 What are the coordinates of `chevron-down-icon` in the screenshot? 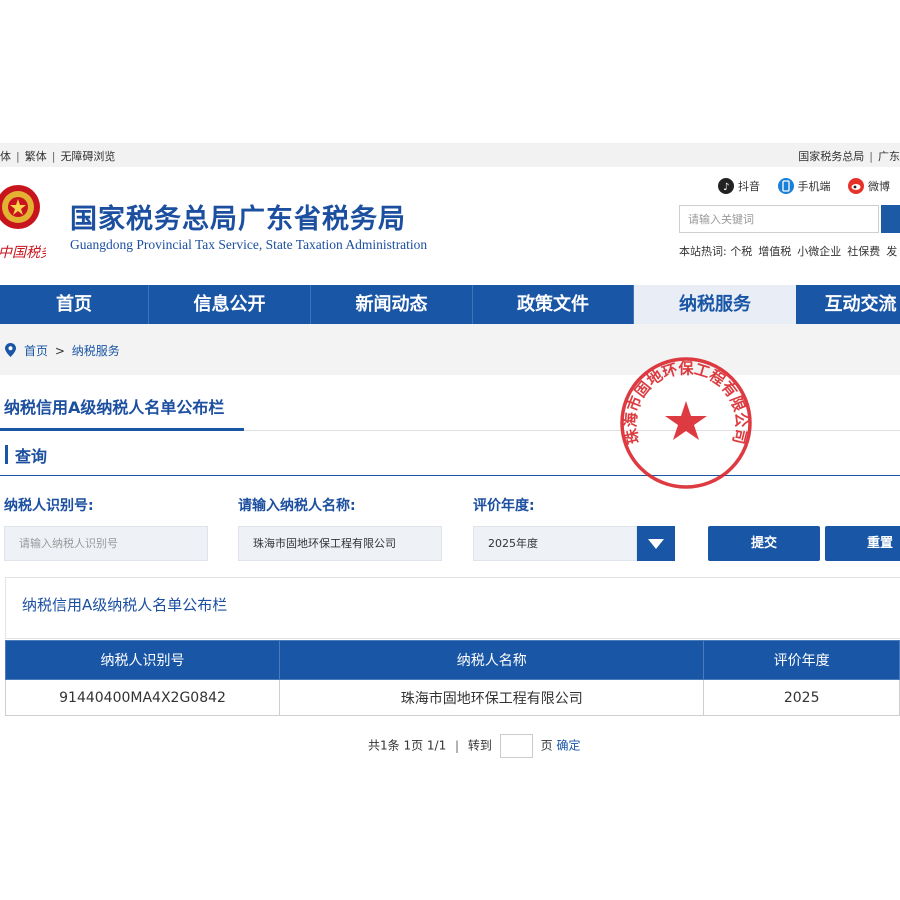 It's located at (656, 544).